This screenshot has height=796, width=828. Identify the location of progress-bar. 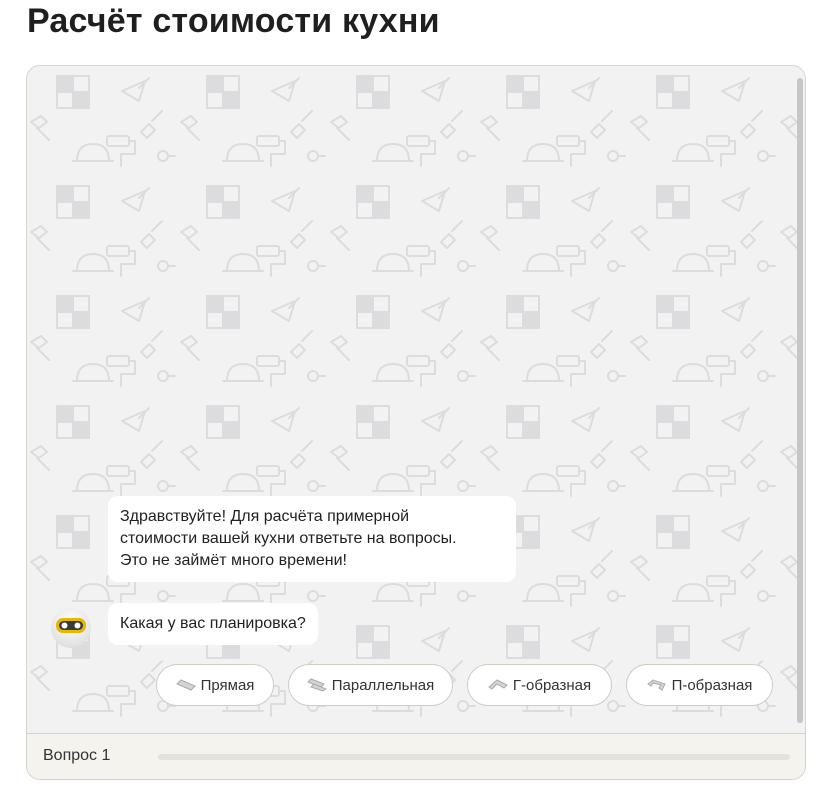
(474, 757).